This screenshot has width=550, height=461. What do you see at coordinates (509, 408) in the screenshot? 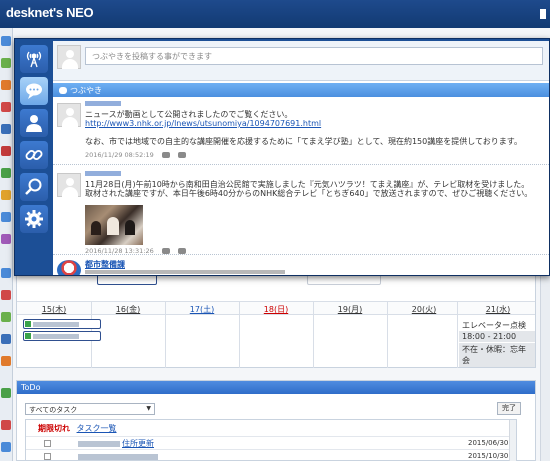
I see `todo-complete-button: 完了` at bounding box center [509, 408].